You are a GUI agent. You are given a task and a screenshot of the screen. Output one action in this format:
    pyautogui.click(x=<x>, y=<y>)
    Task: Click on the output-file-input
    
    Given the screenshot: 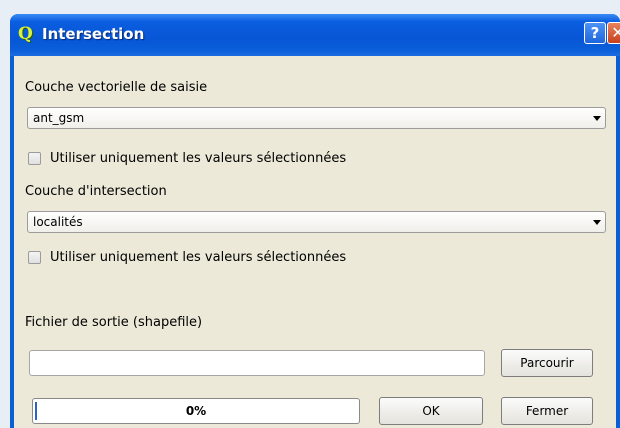 What is the action you would take?
    pyautogui.click(x=257, y=363)
    